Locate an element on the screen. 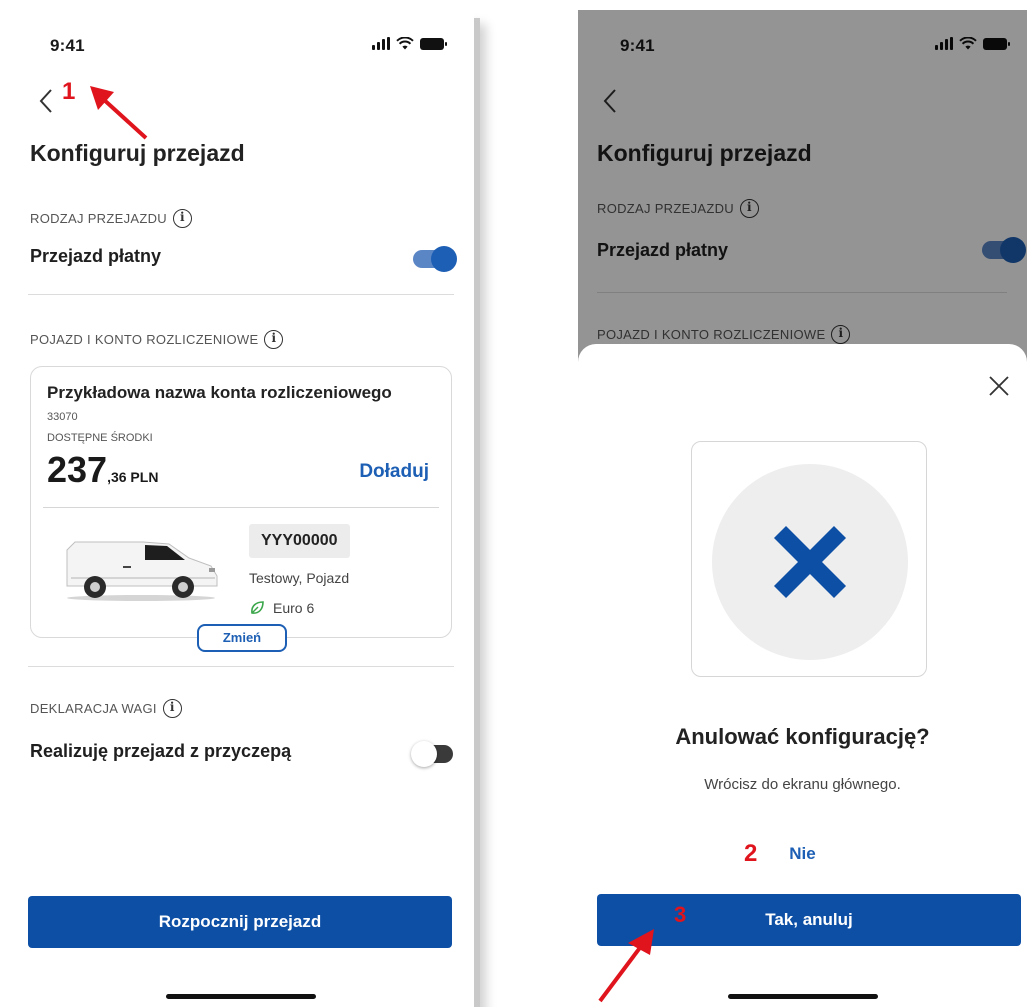 The height and width of the screenshot is (1007, 1027). illustration-circle is located at coordinates (810, 562).